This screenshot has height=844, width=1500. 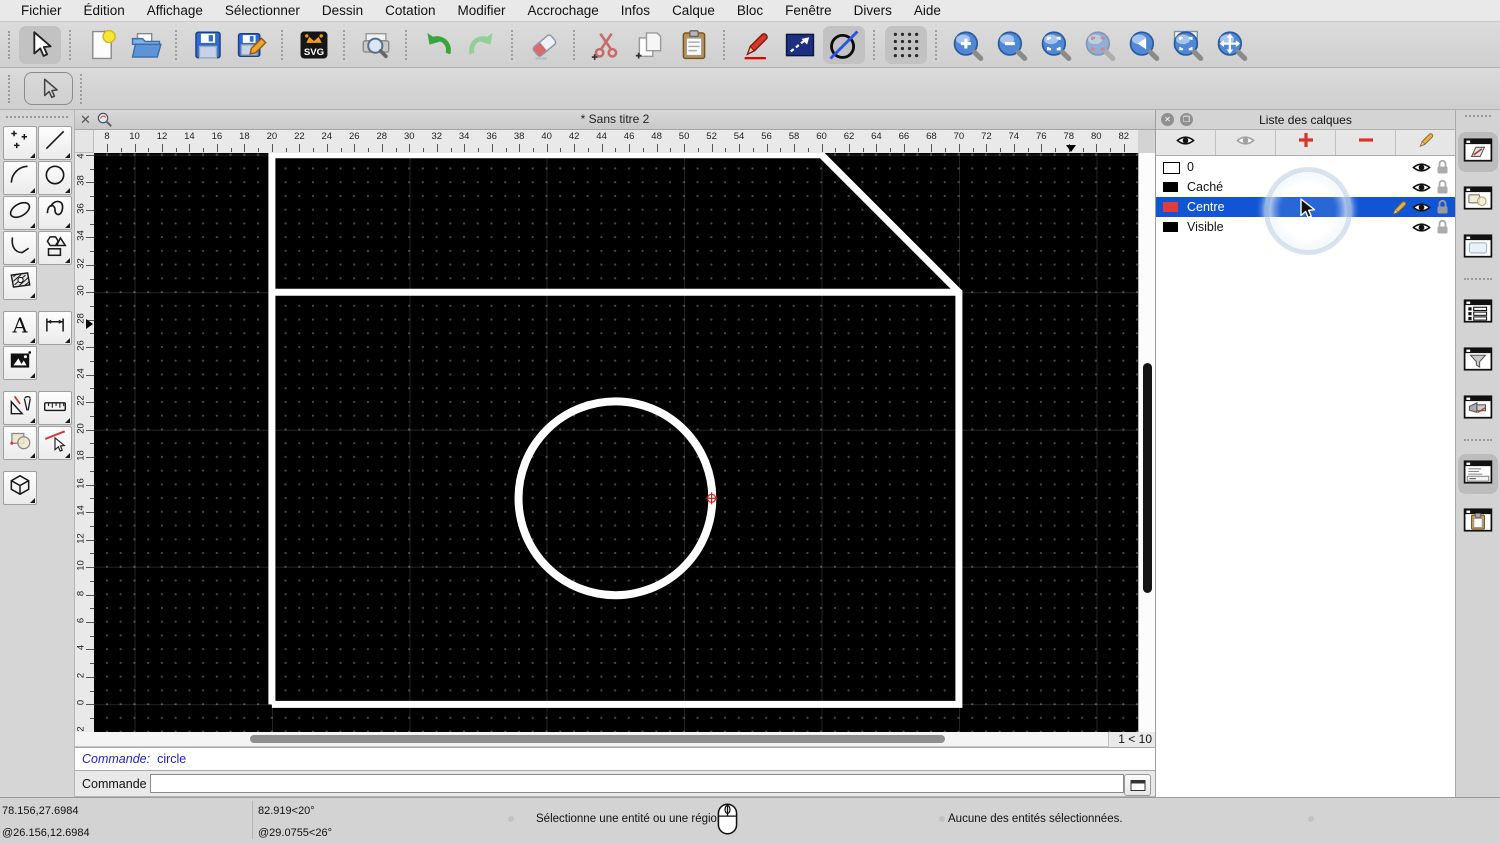 What do you see at coordinates (606, 45) in the screenshot?
I see `cut-button` at bounding box center [606, 45].